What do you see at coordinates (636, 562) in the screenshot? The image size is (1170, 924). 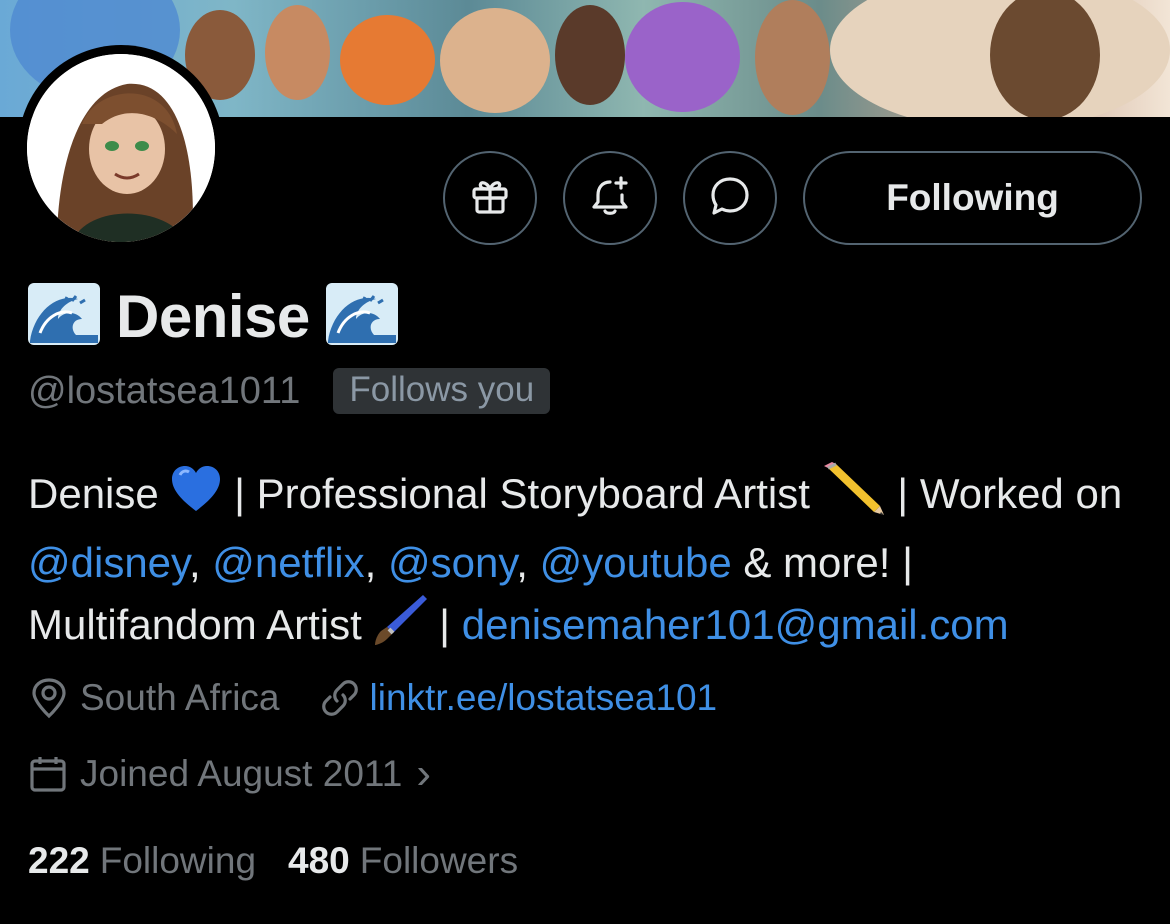 I see `mention-link: @youtube` at bounding box center [636, 562].